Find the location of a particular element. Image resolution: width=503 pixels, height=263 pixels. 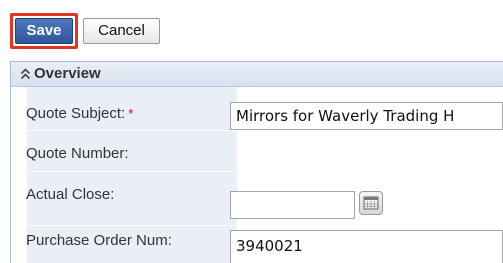

quote-subject-field: Mirrors for Waverly Trading H is located at coordinates (366, 116).